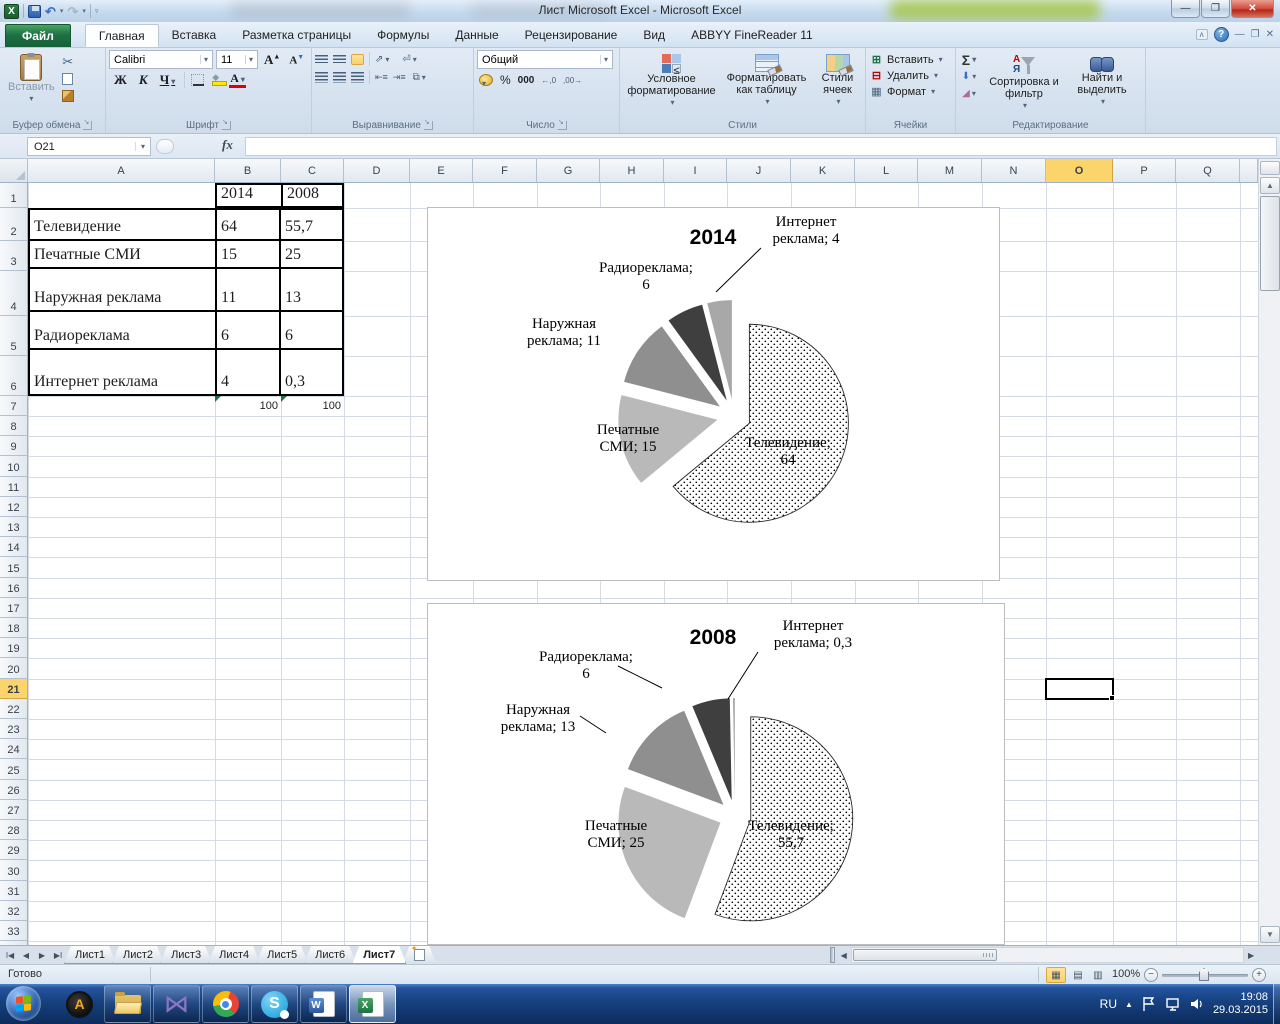 The width and height of the screenshot is (1280, 1024). What do you see at coordinates (969, 93) in the screenshot?
I see `clear-icon: ◢` at bounding box center [969, 93].